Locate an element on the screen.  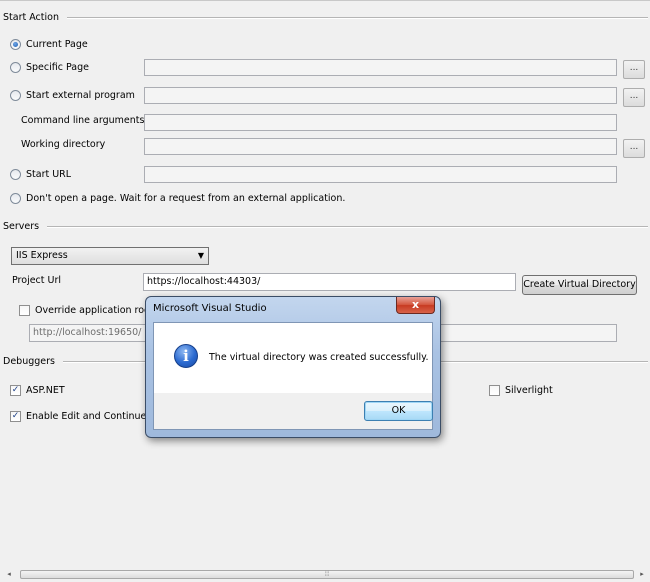
server-select-value: IIS Express is located at coordinates (42, 255).